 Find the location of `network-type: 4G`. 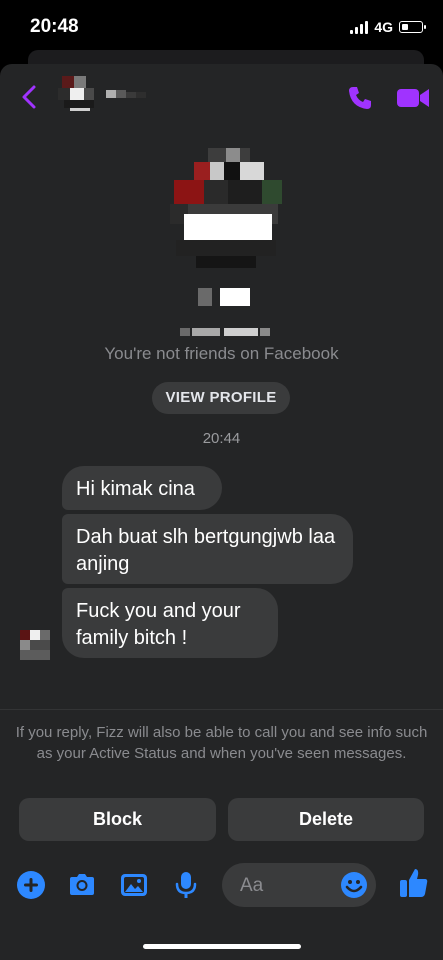

network-type: 4G is located at coordinates (383, 27).